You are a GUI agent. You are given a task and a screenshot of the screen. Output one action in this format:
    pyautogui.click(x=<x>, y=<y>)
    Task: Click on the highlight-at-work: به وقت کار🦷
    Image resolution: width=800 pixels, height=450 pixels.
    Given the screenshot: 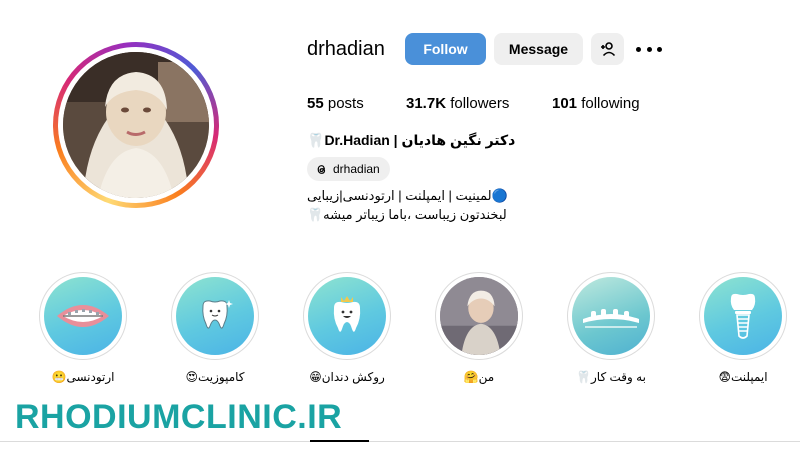 What is the action you would take?
    pyautogui.click(x=611, y=328)
    